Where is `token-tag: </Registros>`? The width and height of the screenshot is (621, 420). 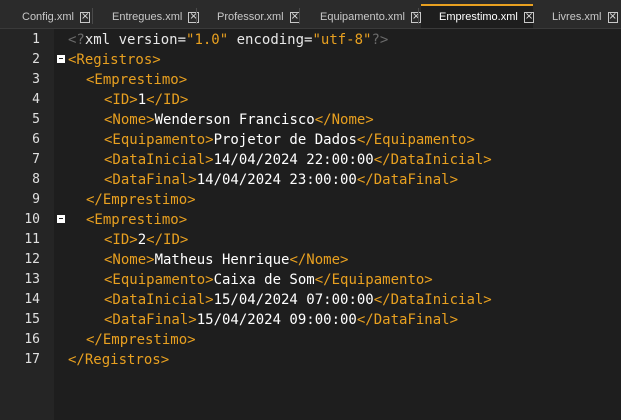
token-tag: </Registros> is located at coordinates (119, 360).